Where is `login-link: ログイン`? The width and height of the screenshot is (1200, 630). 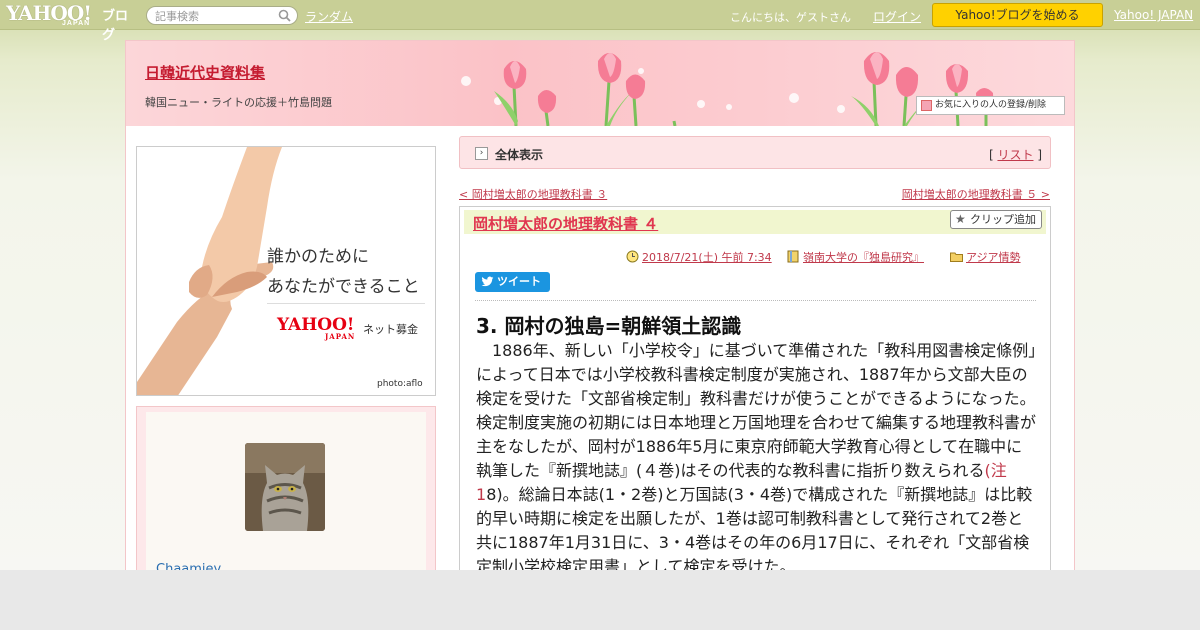
login-link: ログイン is located at coordinates (897, 16).